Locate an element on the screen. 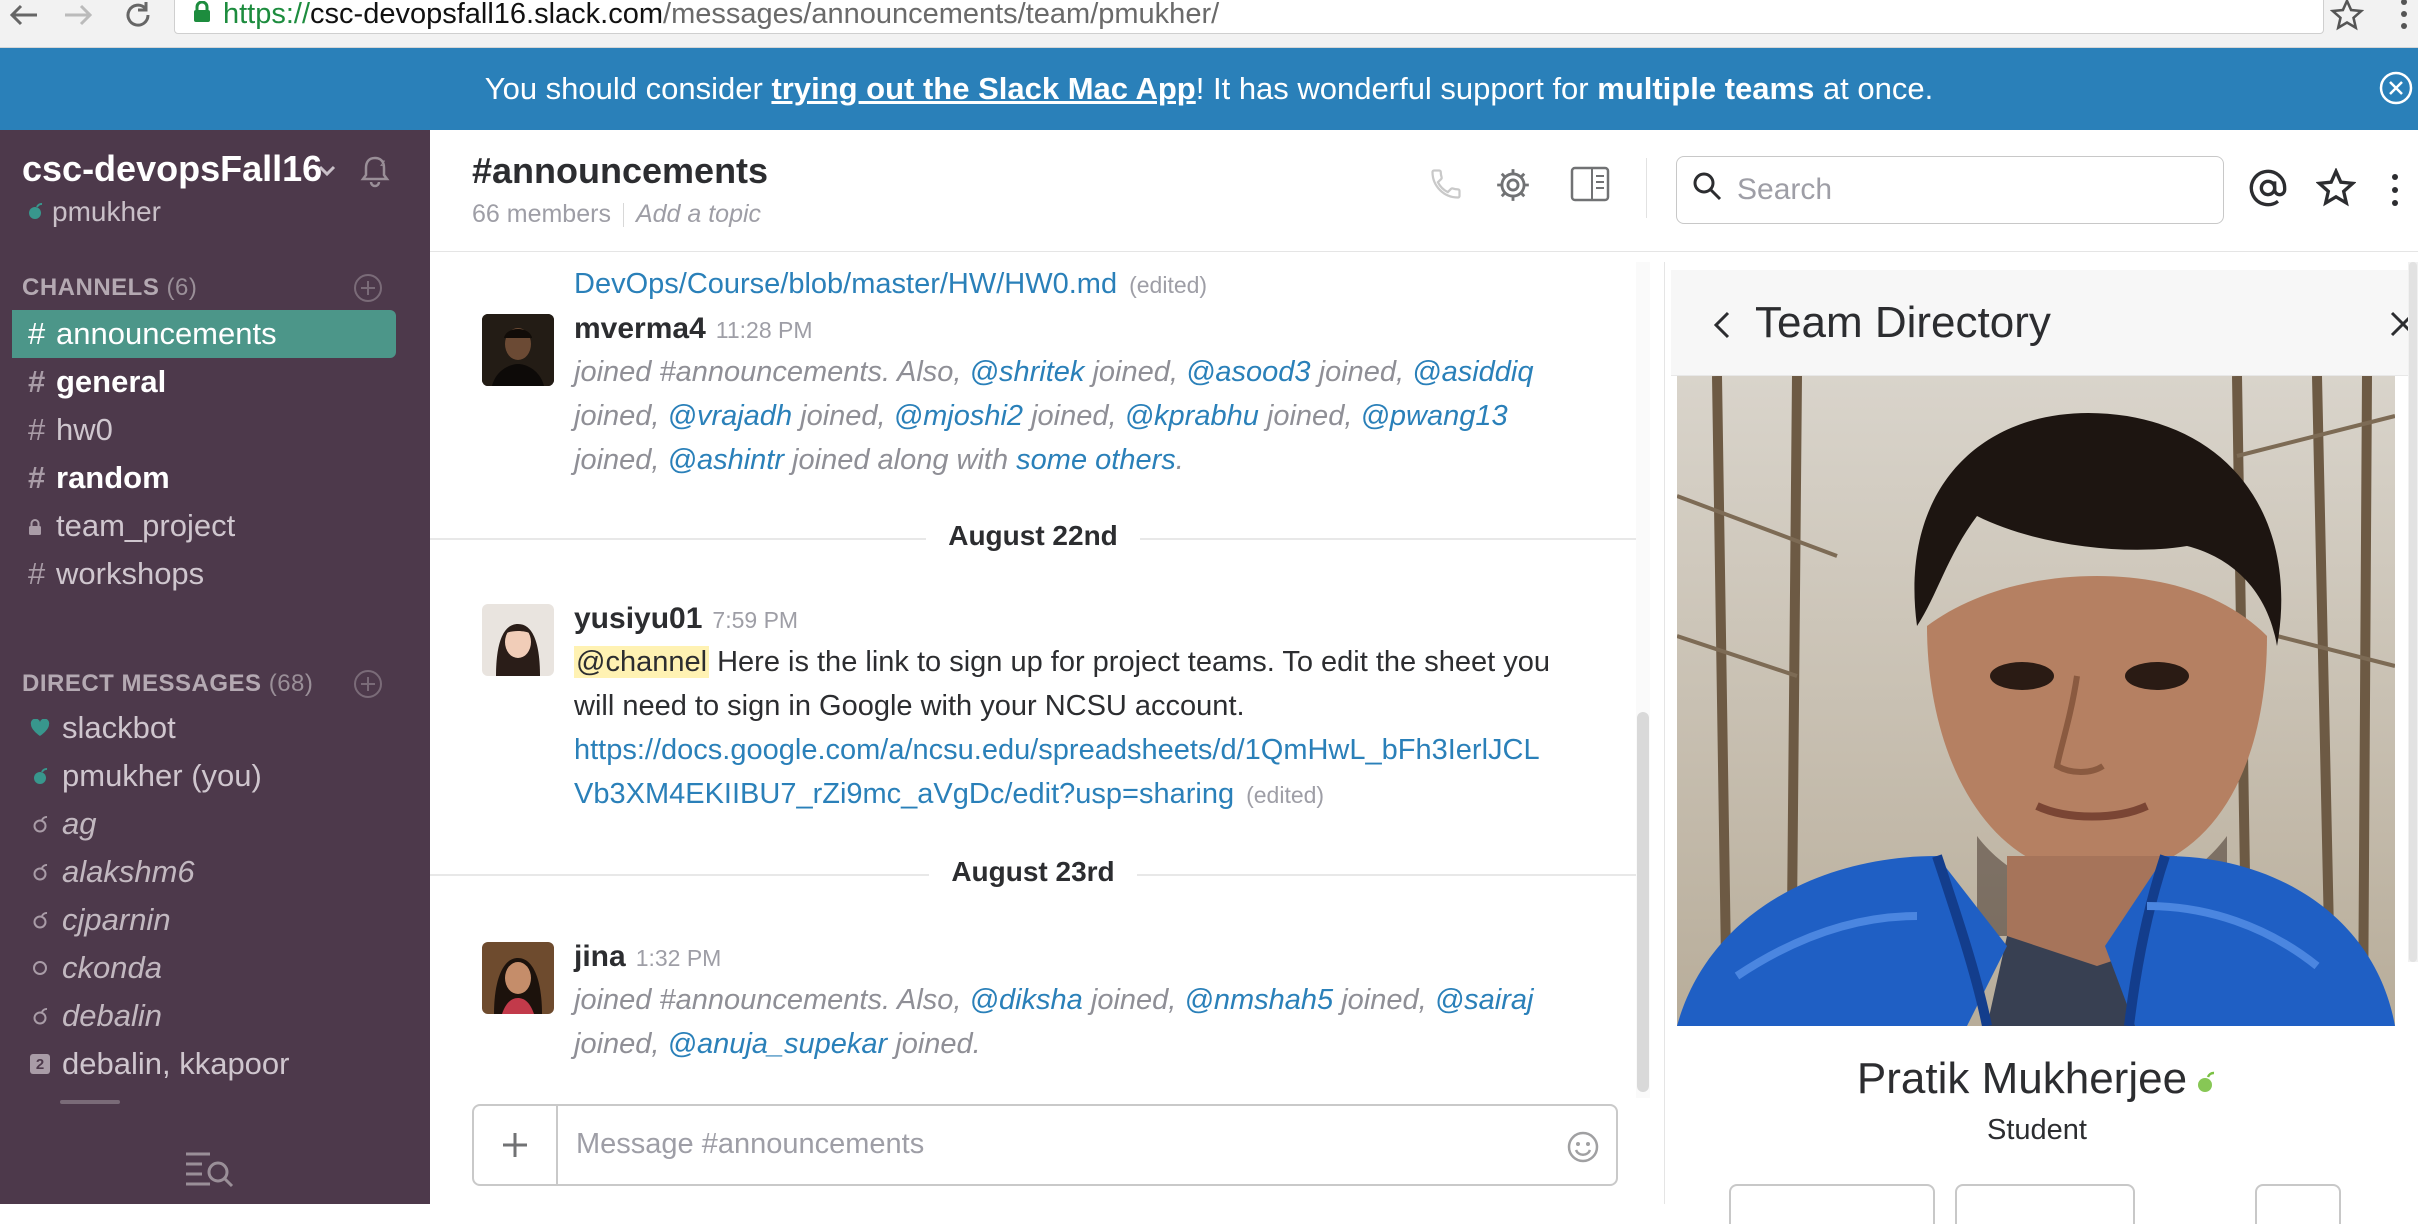  user-mention: @anuja_supekar is located at coordinates (778, 1044).